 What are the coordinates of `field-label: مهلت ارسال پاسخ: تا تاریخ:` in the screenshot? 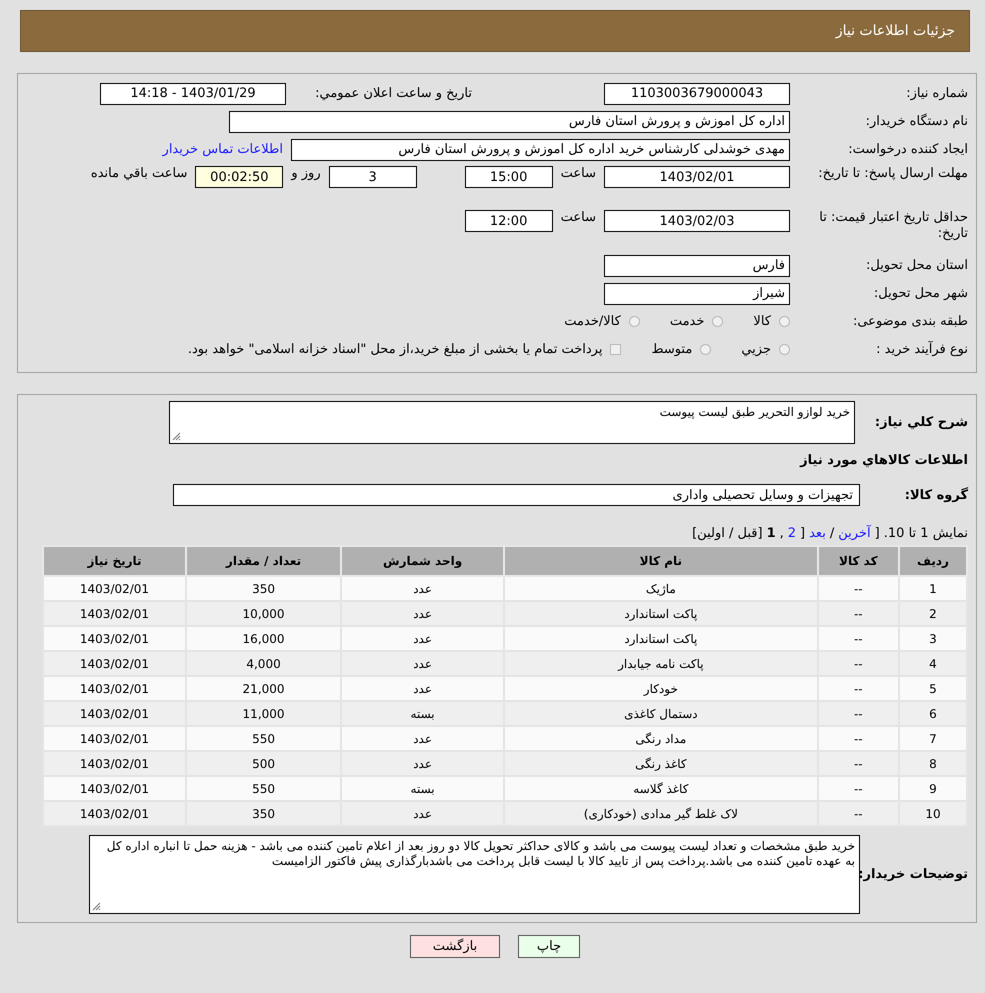 It's located at (892, 174).